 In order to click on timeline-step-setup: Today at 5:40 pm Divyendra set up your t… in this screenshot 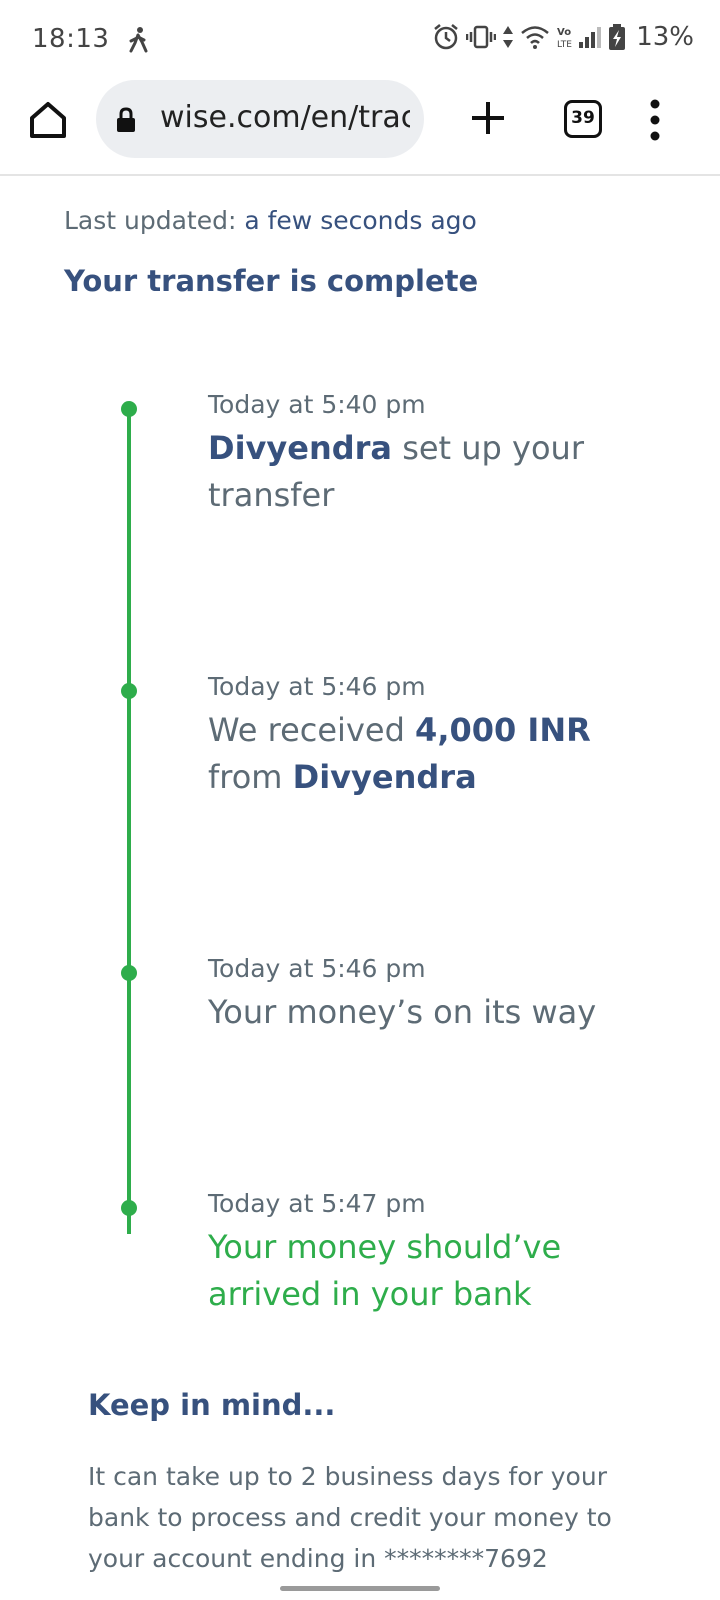, I will do `click(443, 454)`.